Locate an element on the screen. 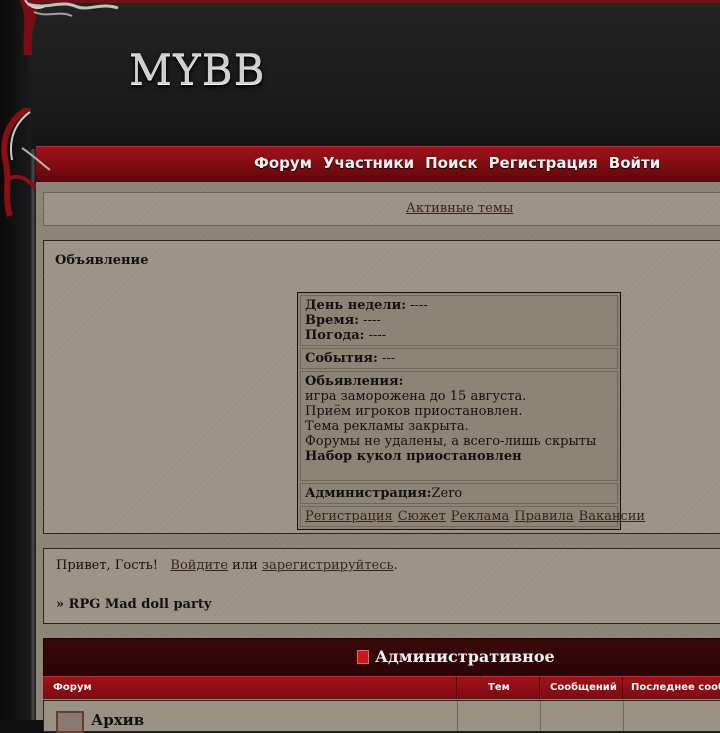  nav-members: Участники is located at coordinates (368, 163).